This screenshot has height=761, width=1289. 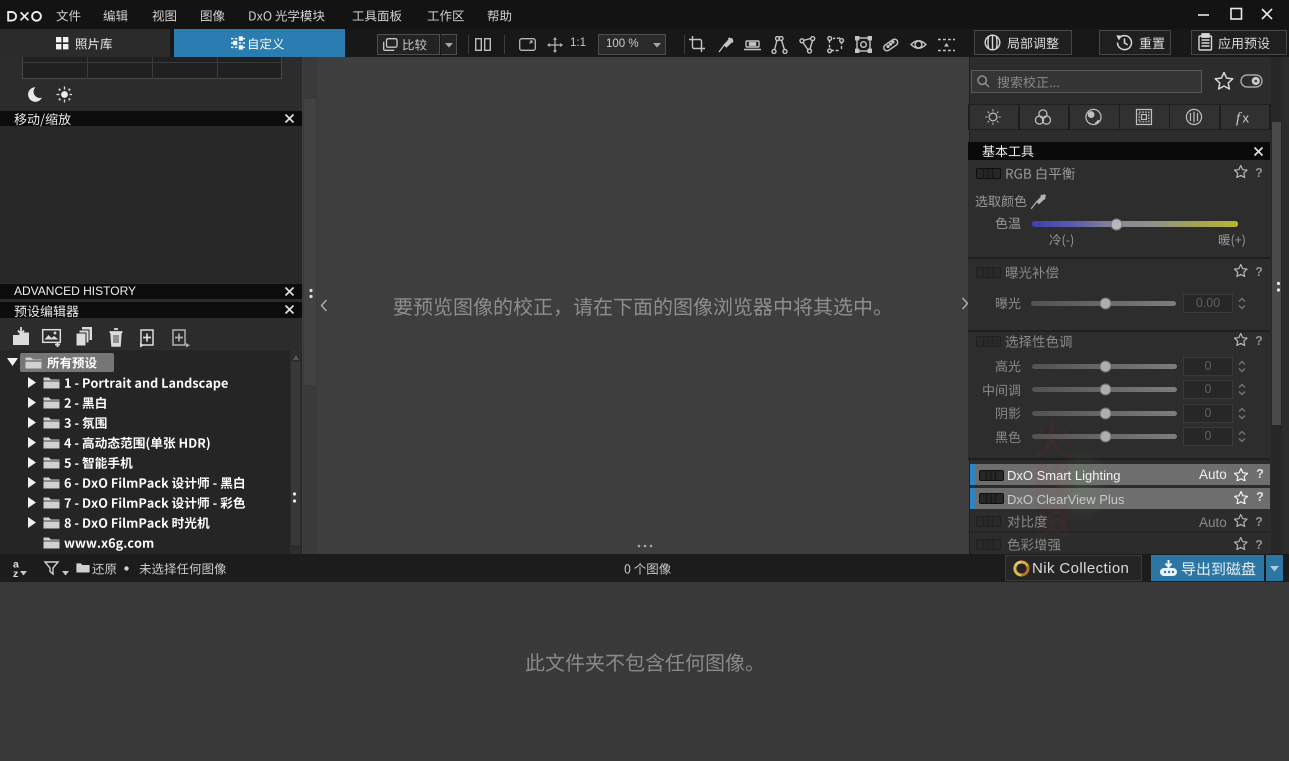 I want to click on svg-text: x, so click(x=1246, y=118).